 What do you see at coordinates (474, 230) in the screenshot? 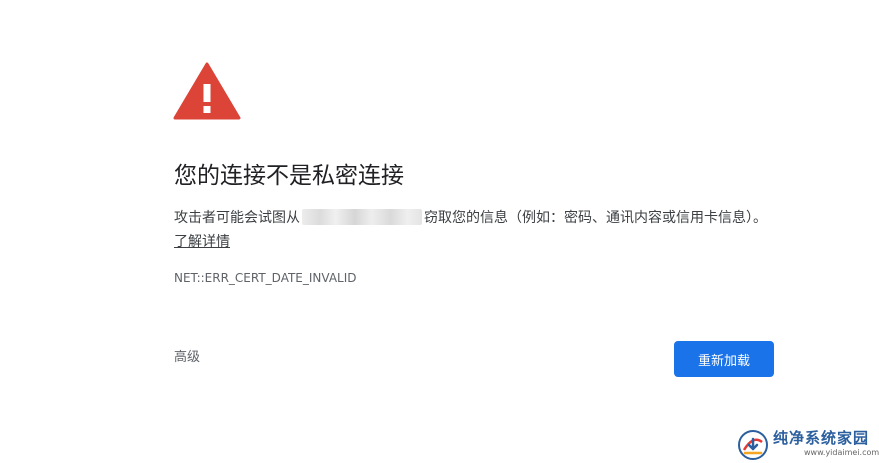
I see `error-description: 攻击者可能会试图从 窃取您的信息（例如：密码、通讯内容或信用卡信息）。了解详情` at bounding box center [474, 230].